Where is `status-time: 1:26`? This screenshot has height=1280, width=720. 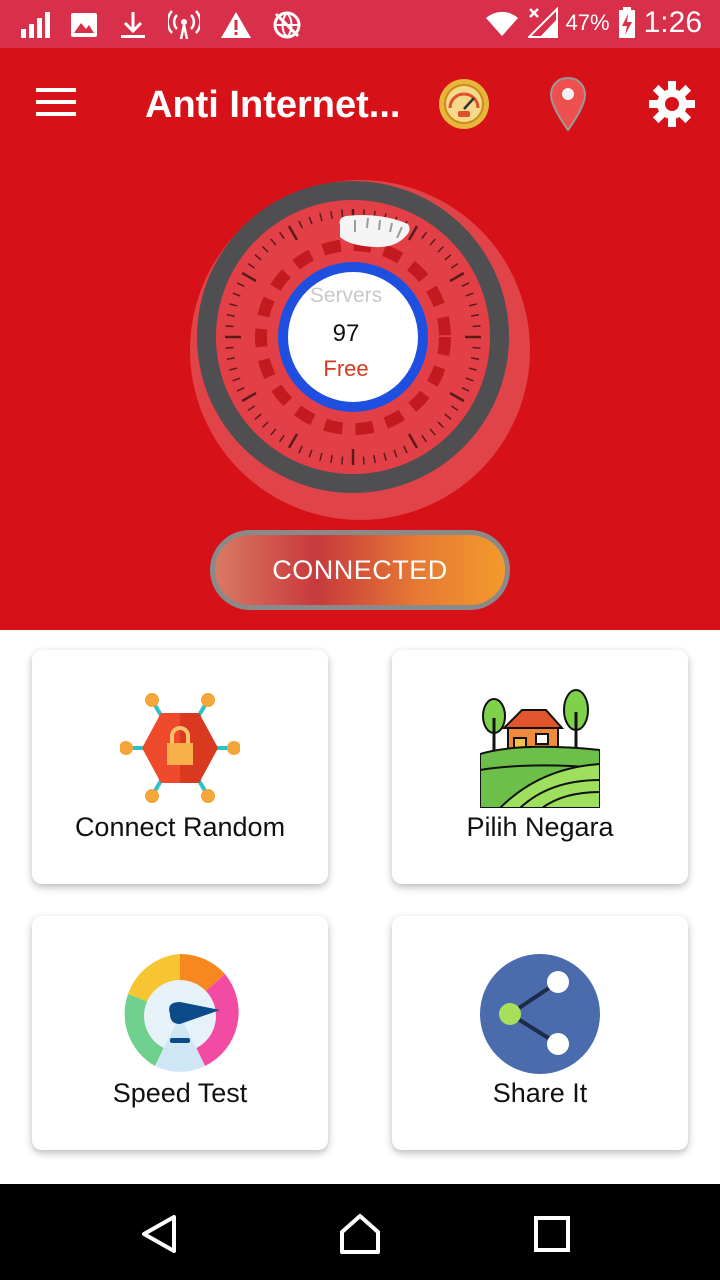
status-time: 1:26 is located at coordinates (672, 22).